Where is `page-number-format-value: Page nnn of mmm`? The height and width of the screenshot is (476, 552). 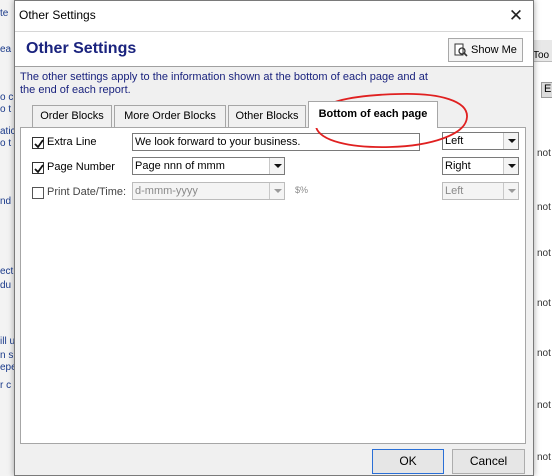
page-number-format-value: Page nnn of mmm is located at coordinates (180, 166).